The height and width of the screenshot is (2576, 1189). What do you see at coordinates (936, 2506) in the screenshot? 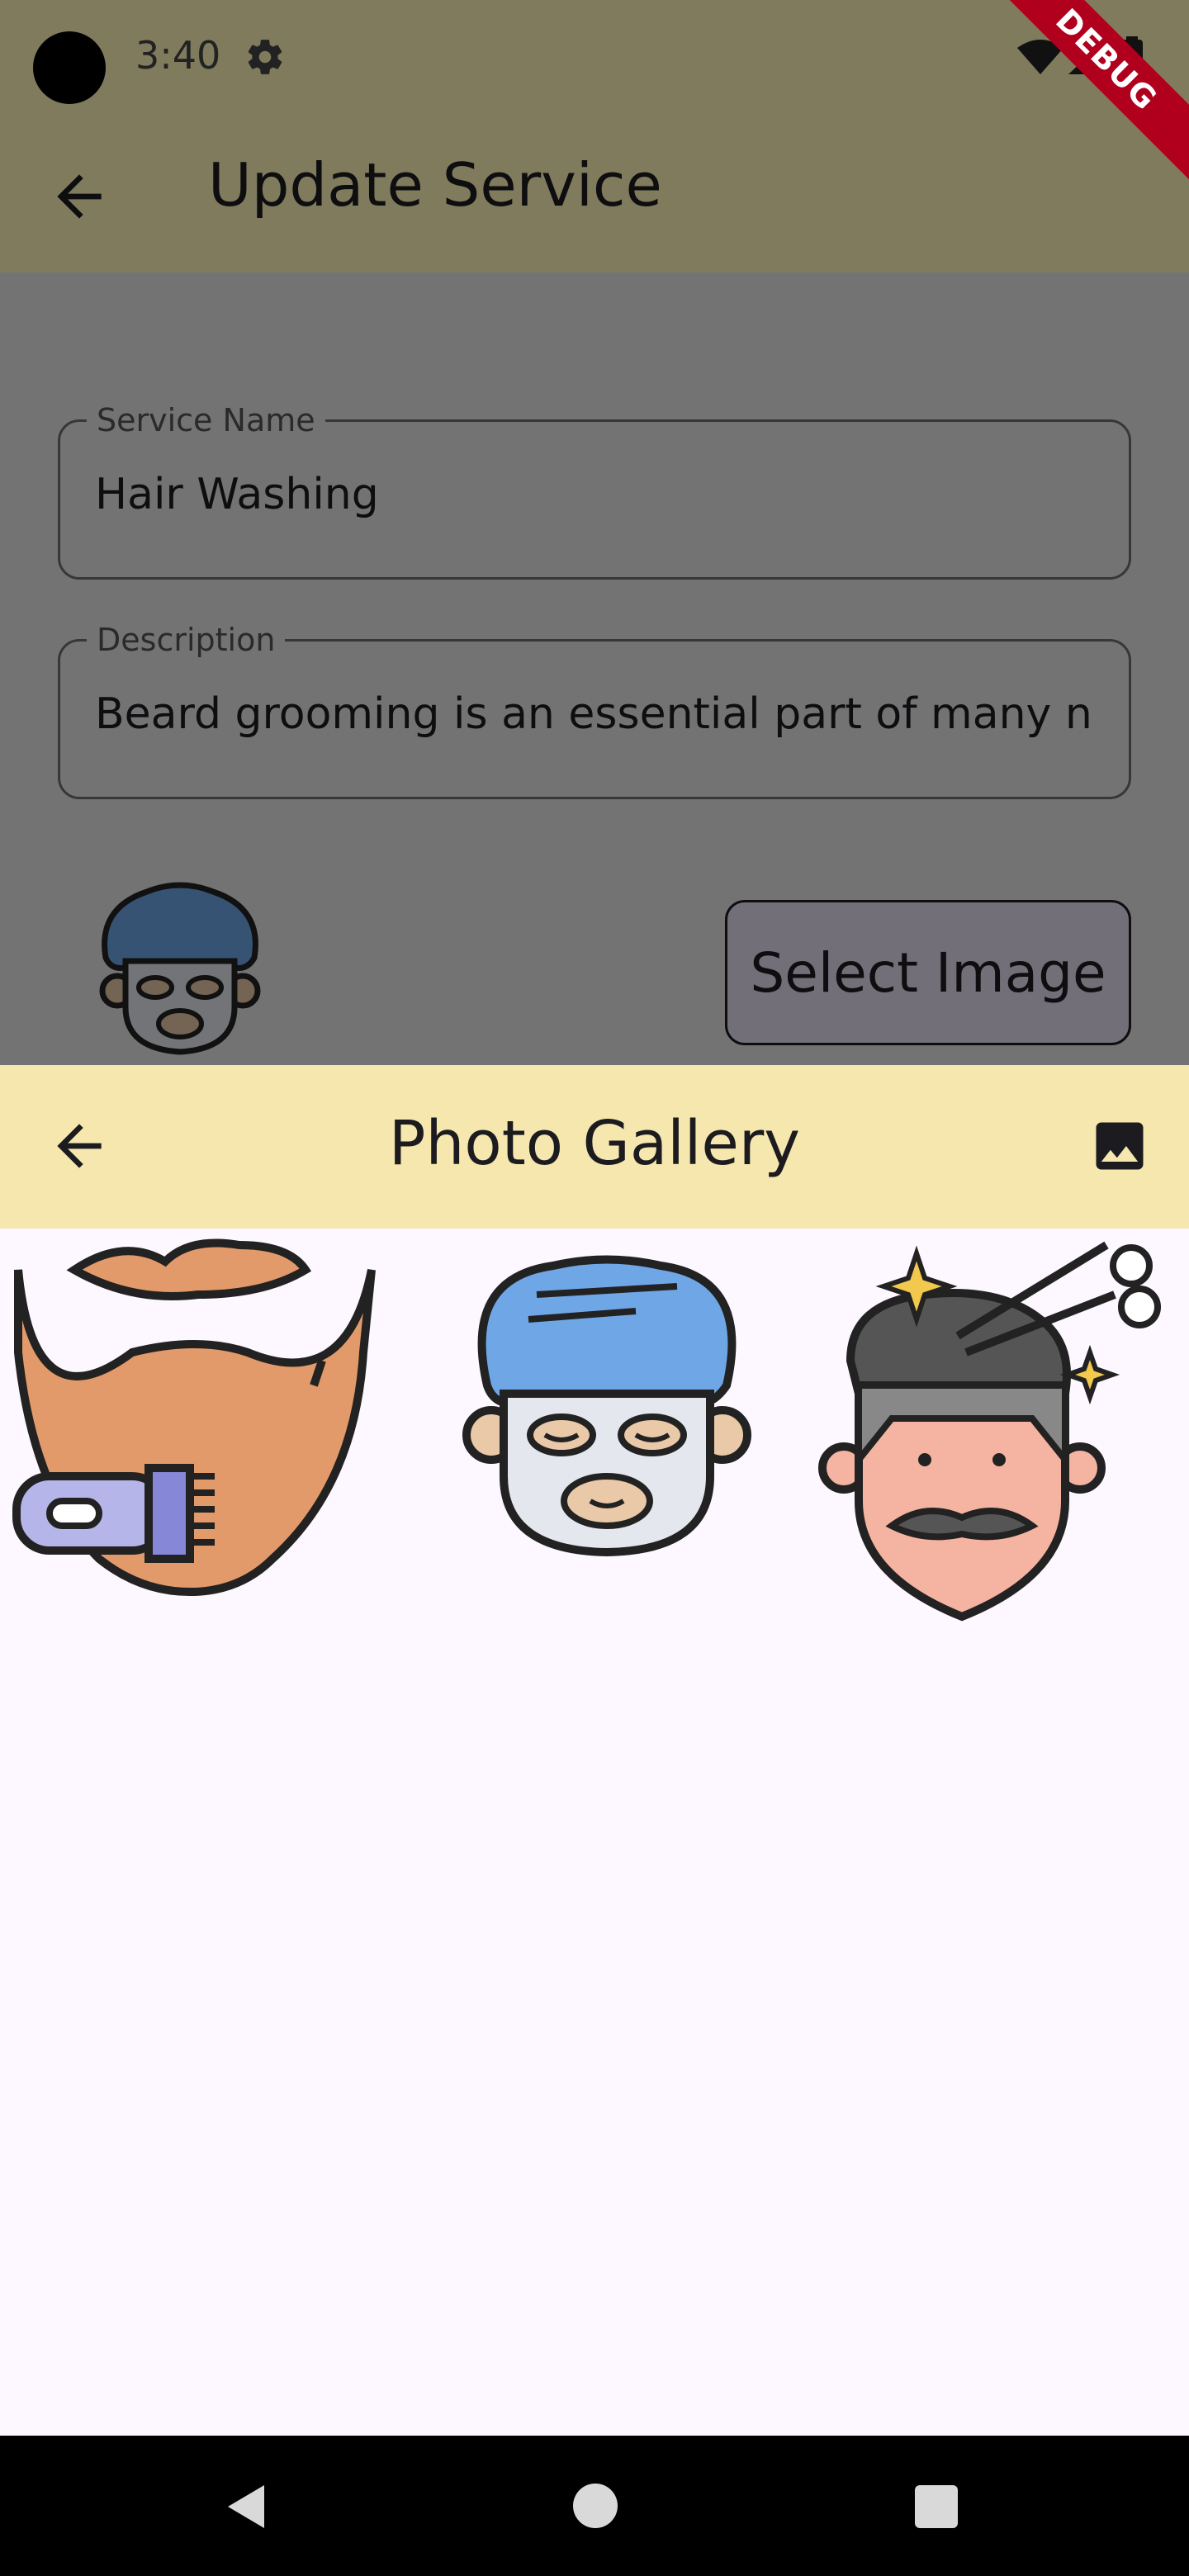
I see `nav-recents-button` at bounding box center [936, 2506].